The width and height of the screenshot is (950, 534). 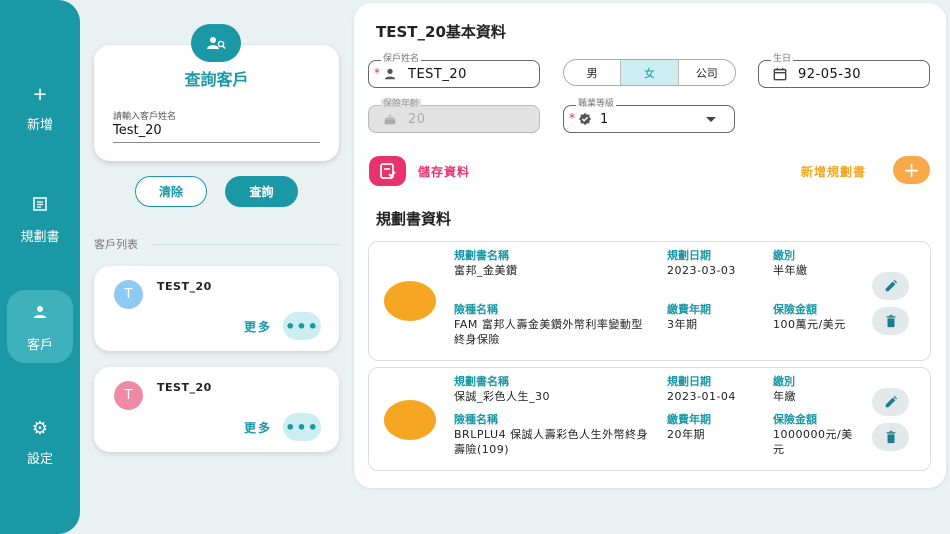 What do you see at coordinates (708, 317) in the screenshot?
I see `plan-term-col: 繳費年期 3年期` at bounding box center [708, 317].